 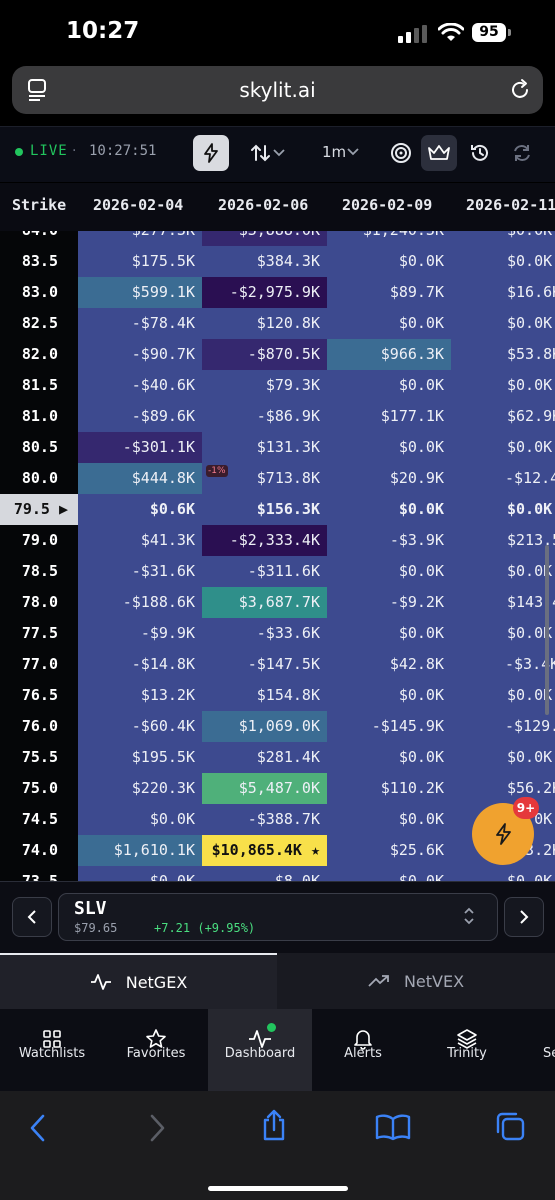 What do you see at coordinates (520, 90) in the screenshot?
I see `reload-icon` at bounding box center [520, 90].